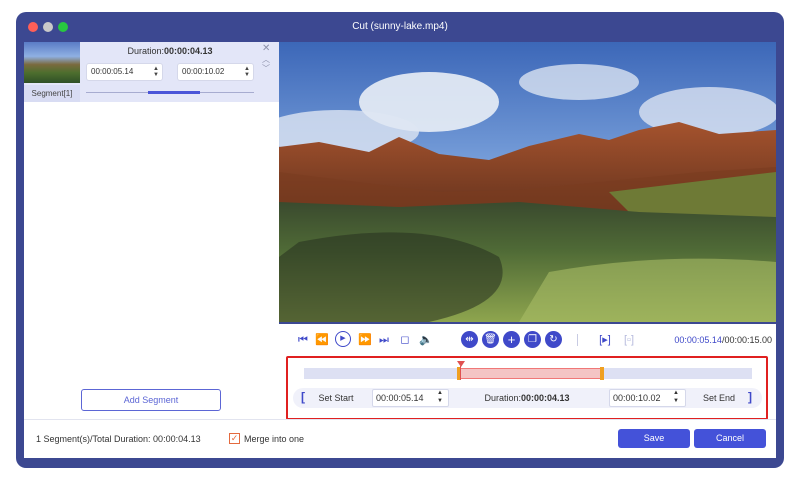 Image resolution: width=800 pixels, height=483 pixels. I want to click on add-icon: +, so click(511, 339).